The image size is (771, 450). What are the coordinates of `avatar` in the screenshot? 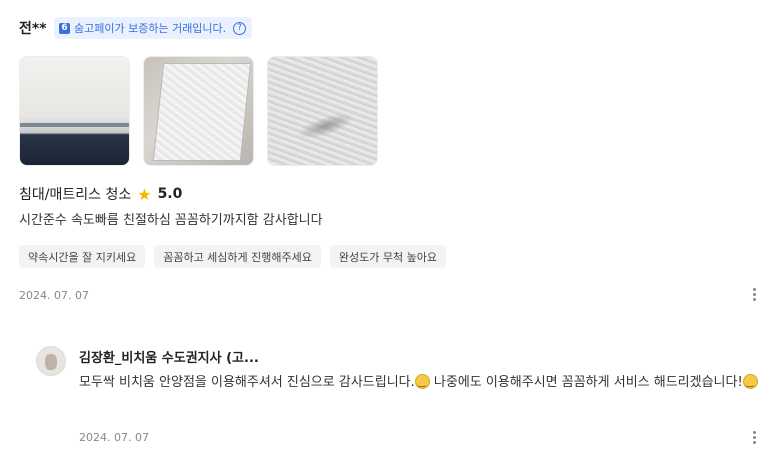 It's located at (51, 361).